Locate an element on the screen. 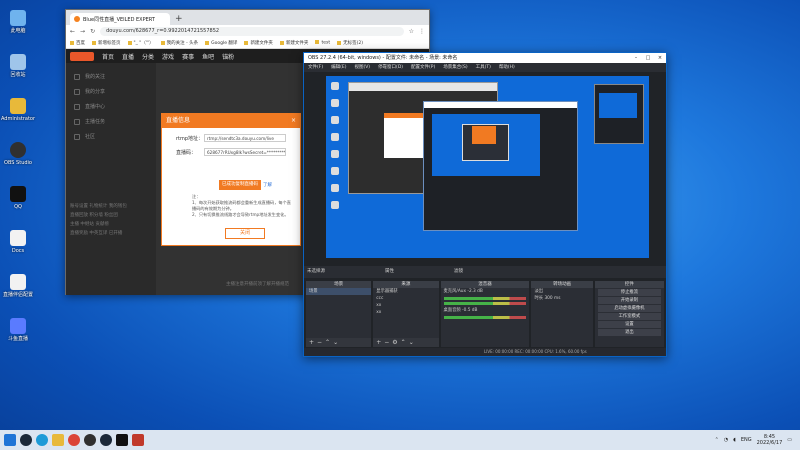 The image size is (800, 450). source-item: 显示器捕获 is located at coordinates (405, 291).